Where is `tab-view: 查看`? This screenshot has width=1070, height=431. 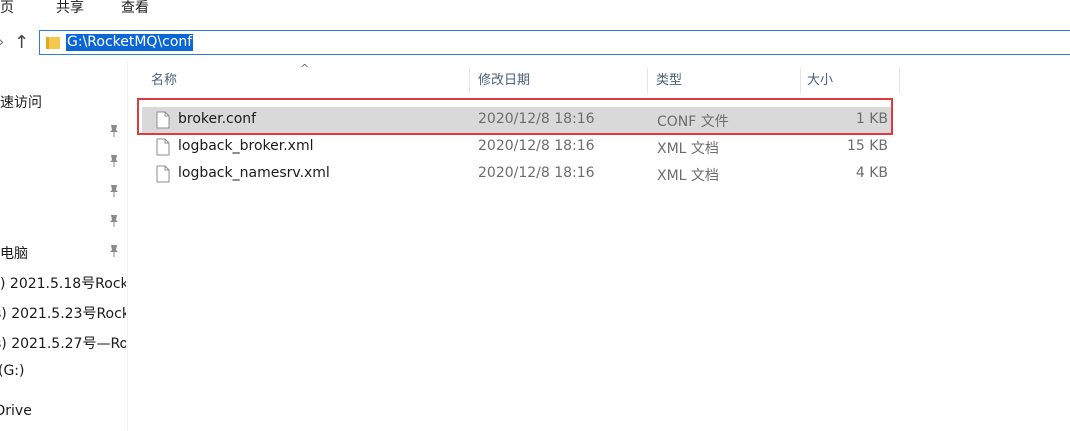
tab-view: 查看 is located at coordinates (135, 8).